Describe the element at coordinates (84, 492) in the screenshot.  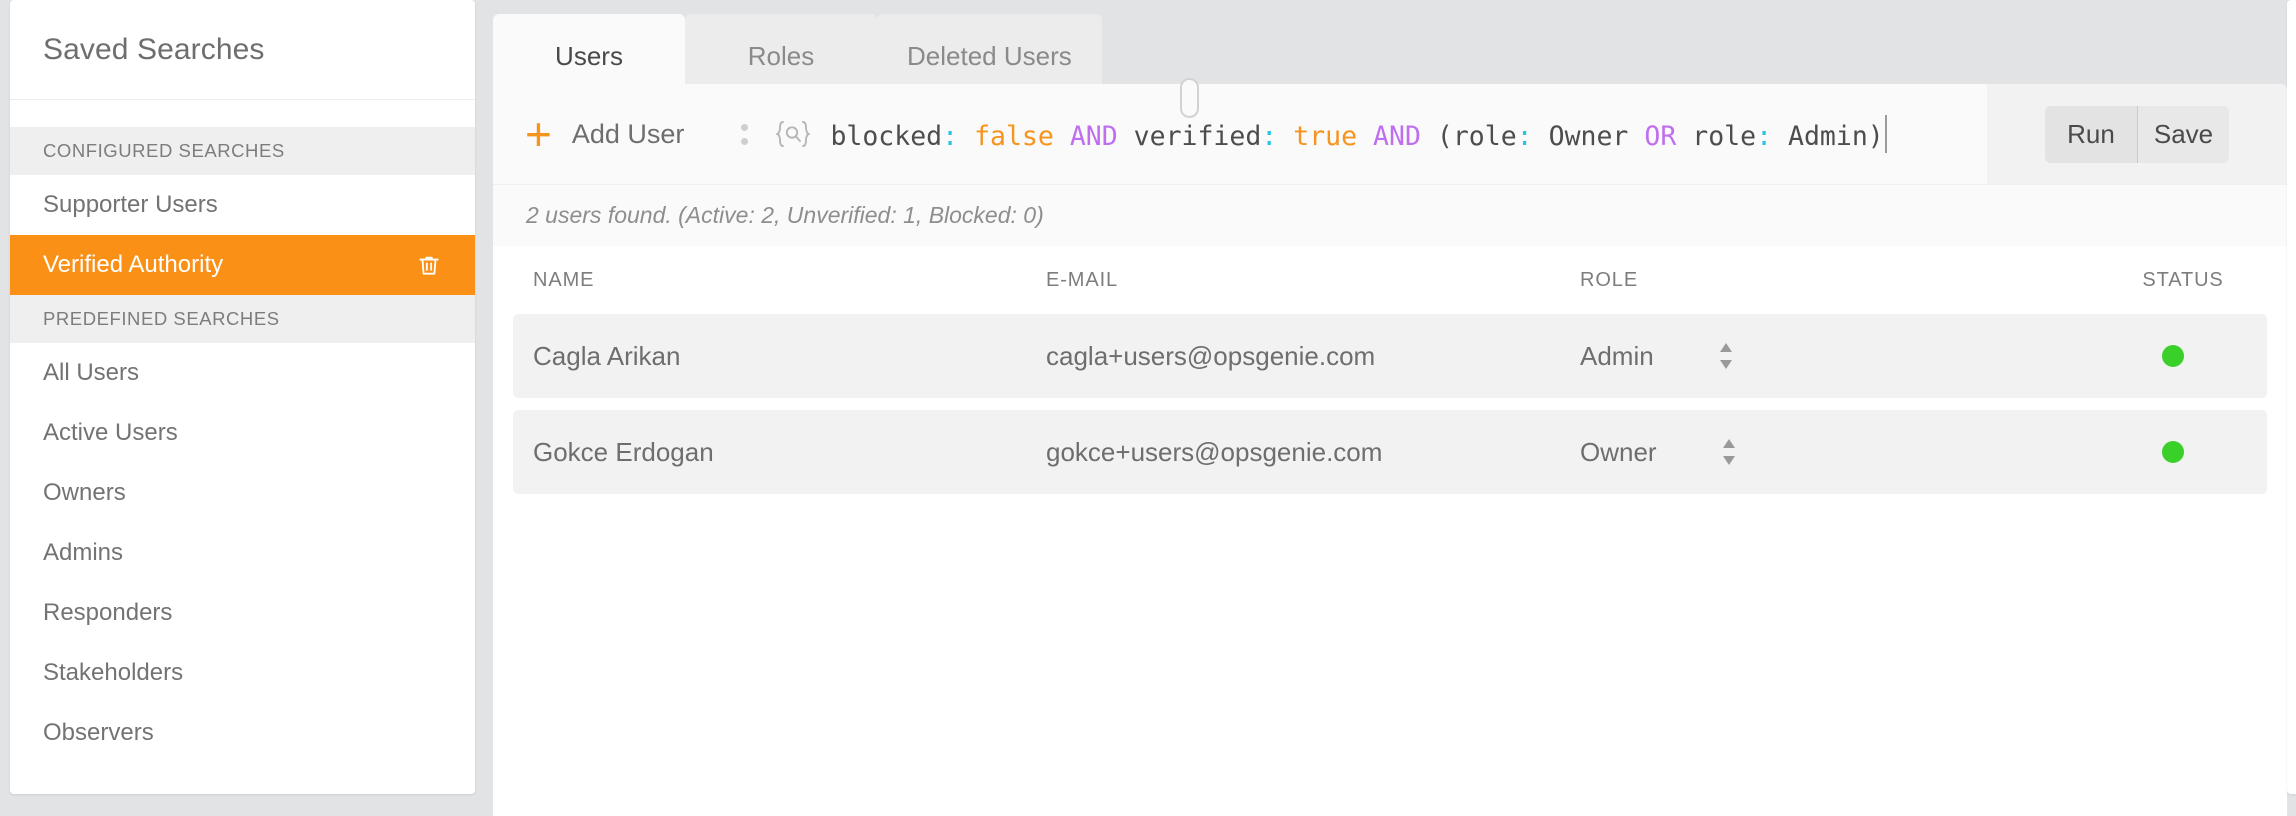
I see `sidebar-item-label: Owners` at that location.